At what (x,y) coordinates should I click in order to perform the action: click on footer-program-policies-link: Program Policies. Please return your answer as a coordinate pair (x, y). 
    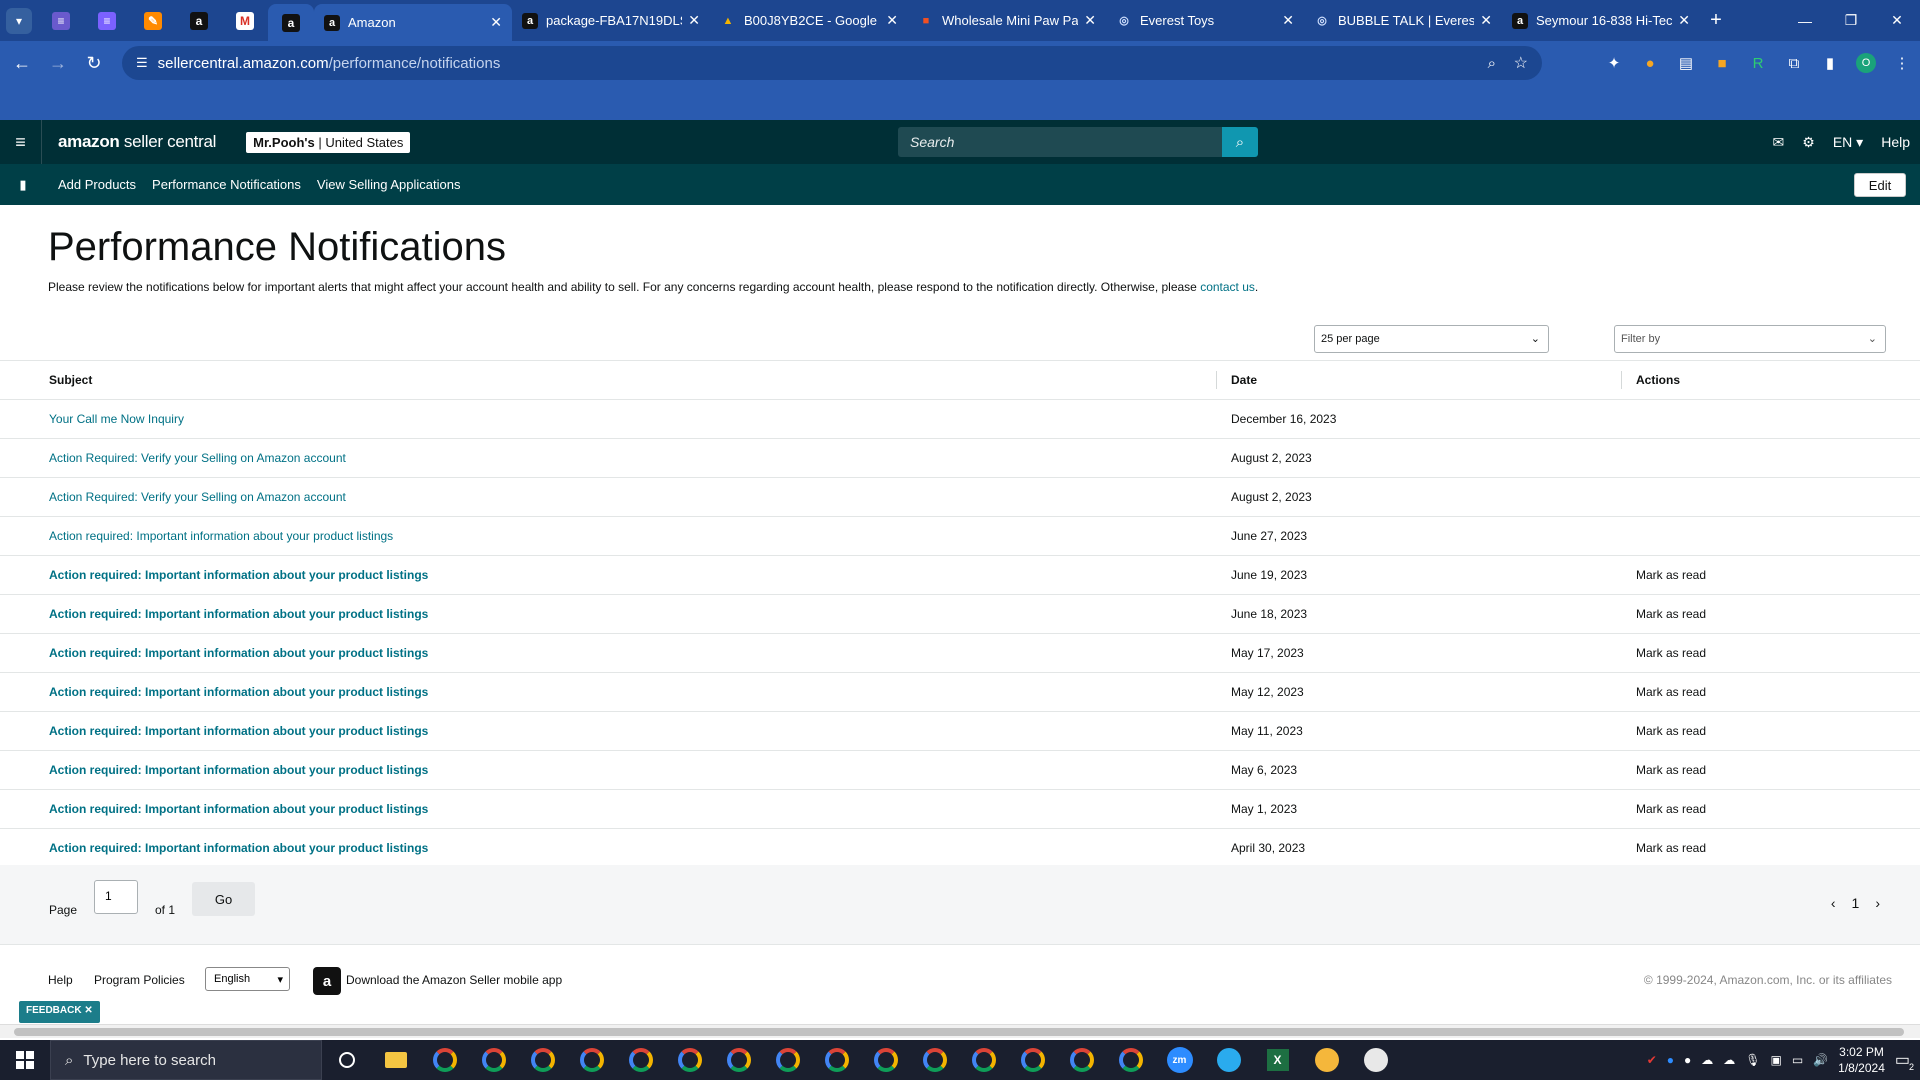
    Looking at the image, I should click on (139, 980).